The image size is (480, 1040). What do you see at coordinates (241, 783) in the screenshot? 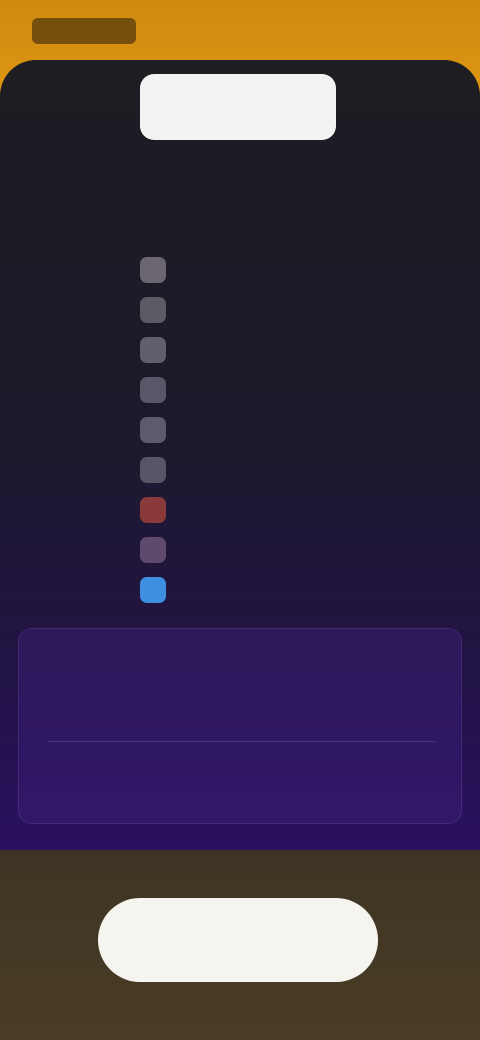
I see `plan-option-yearly` at bounding box center [241, 783].